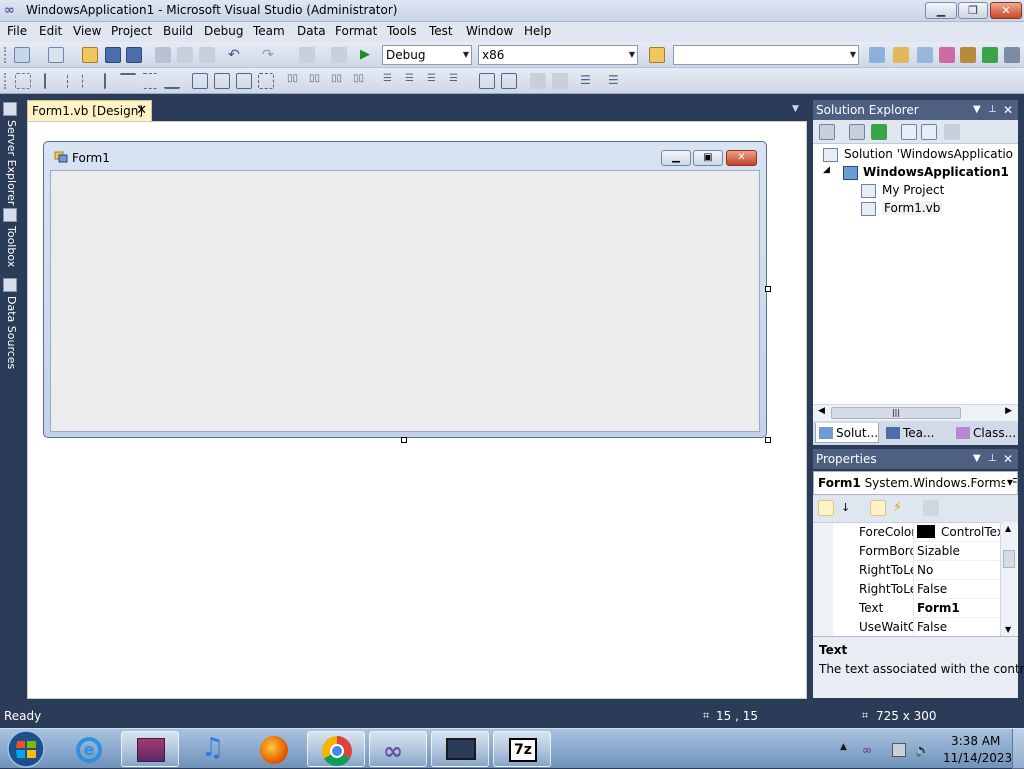 This screenshot has height=769, width=1024. I want to click on form-maximize-button: ▣, so click(708, 158).